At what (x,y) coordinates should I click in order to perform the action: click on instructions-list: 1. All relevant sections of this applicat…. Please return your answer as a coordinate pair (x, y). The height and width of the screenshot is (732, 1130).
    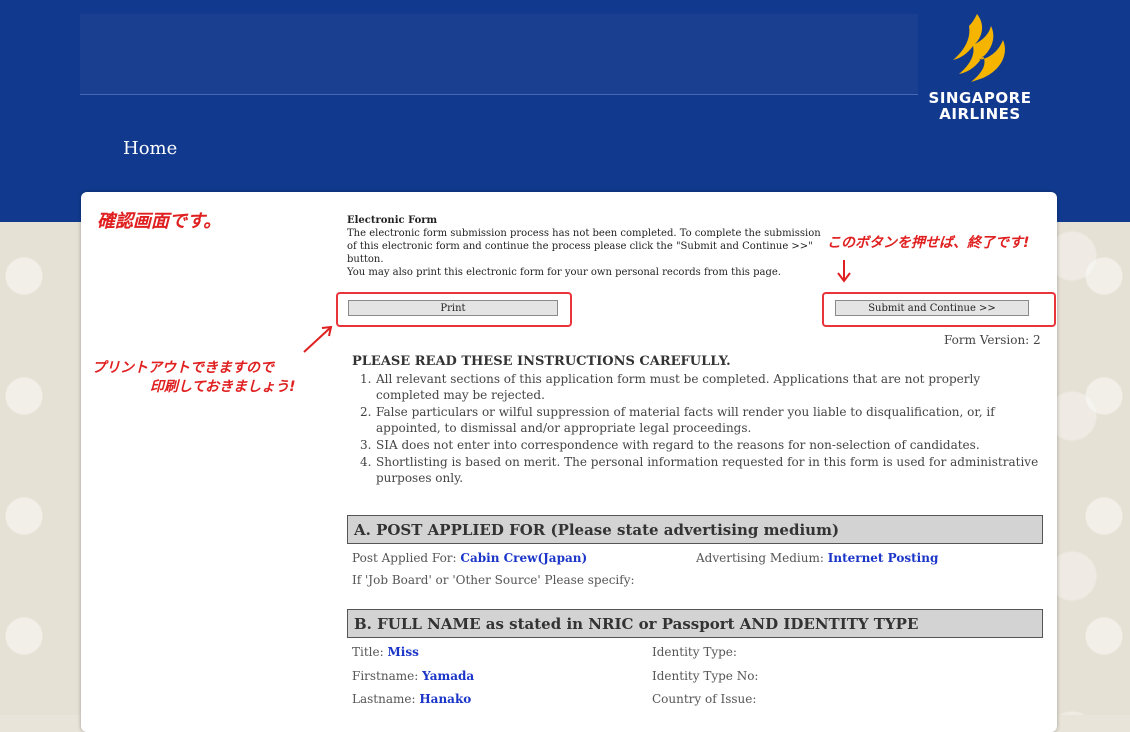
    Looking at the image, I should click on (697, 429).